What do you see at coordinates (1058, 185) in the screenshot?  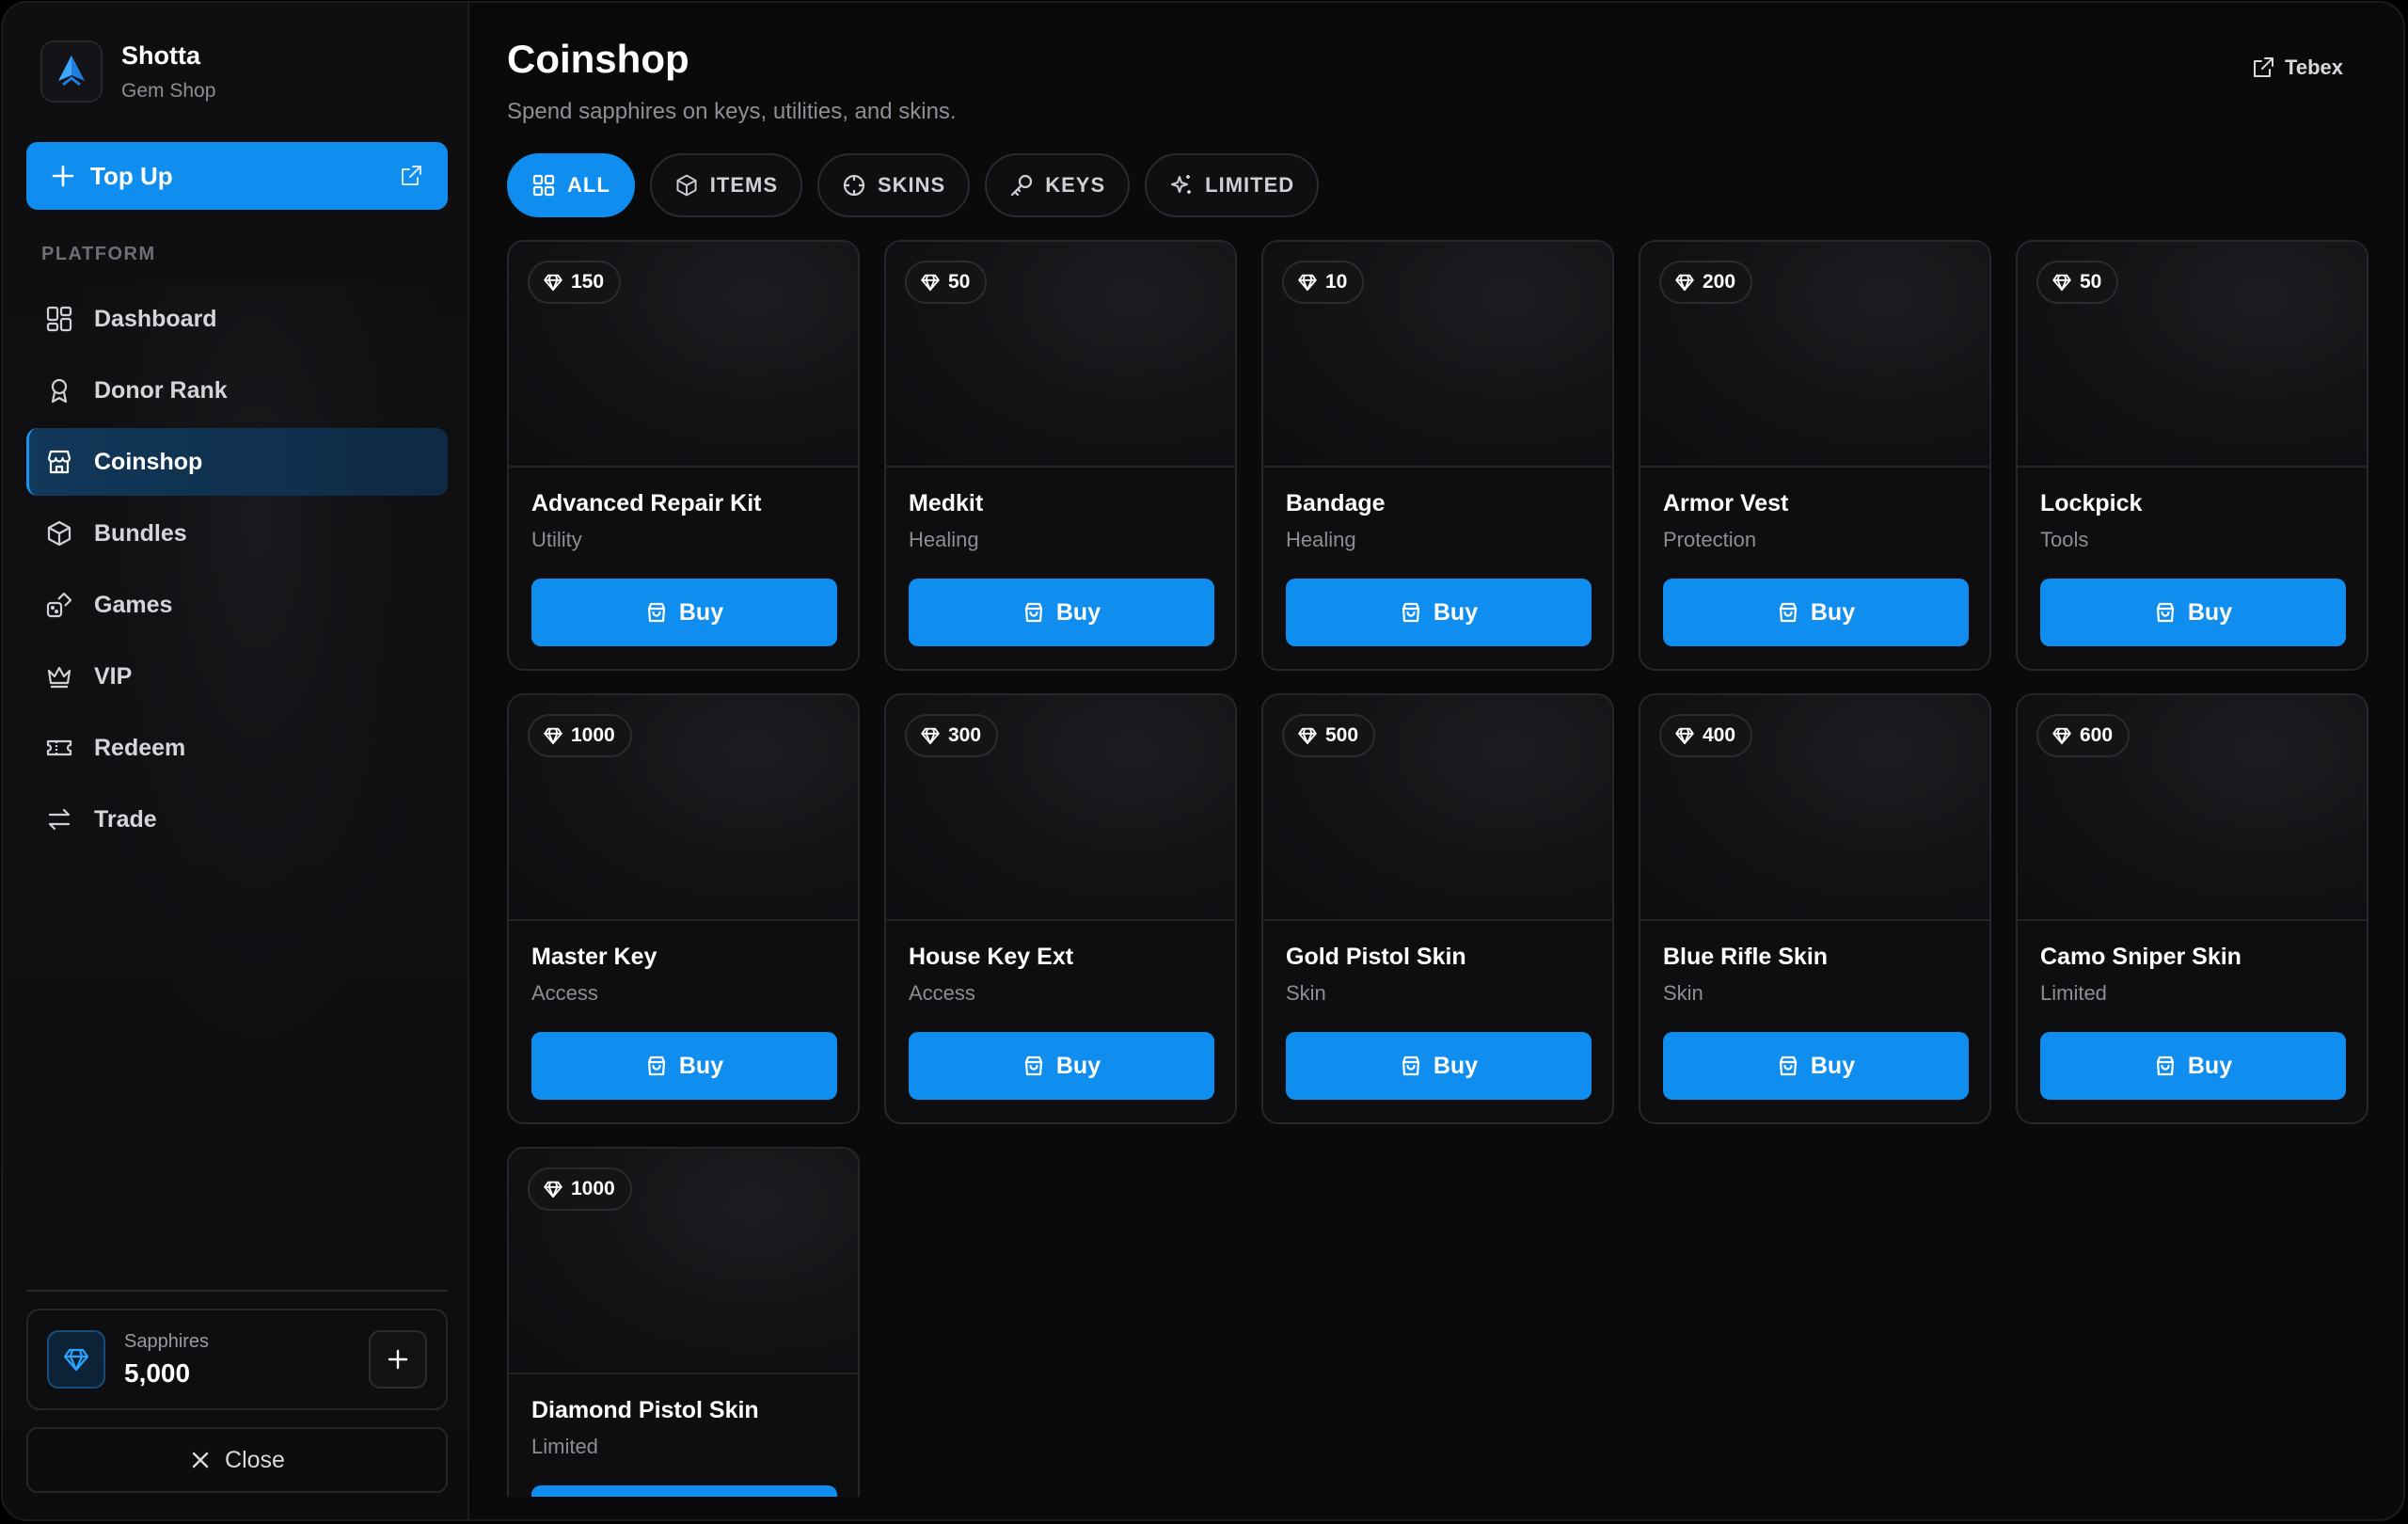 I see `filter-keys: KEYS` at bounding box center [1058, 185].